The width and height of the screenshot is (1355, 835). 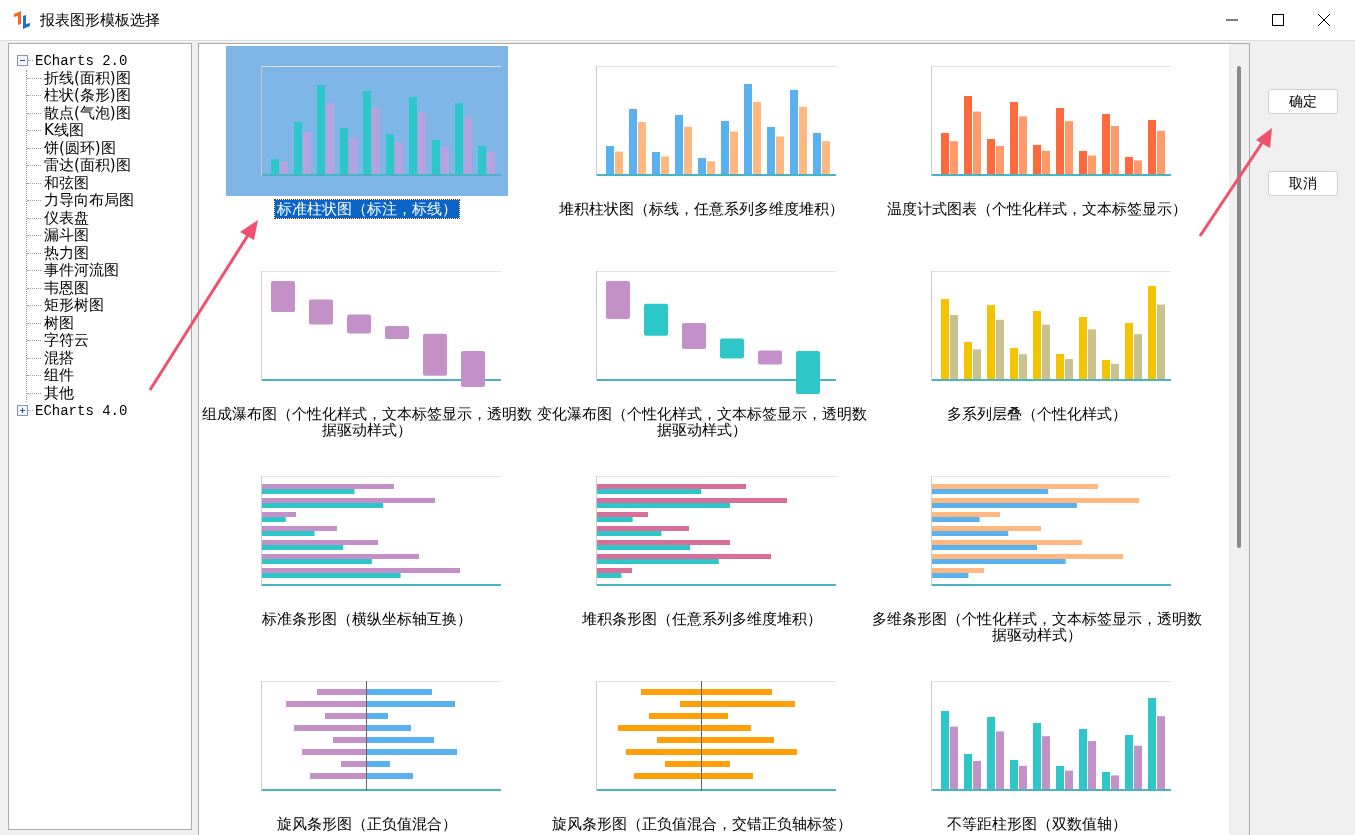 I want to click on template-caption: 旋风条形图（正负值混合，交错正负轴标签）, so click(x=701, y=824).